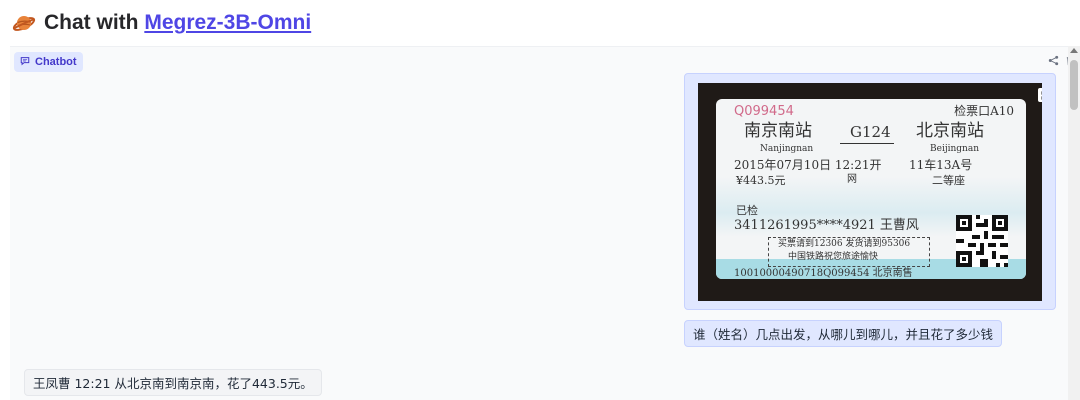 The height and width of the screenshot is (400, 1080). I want to click on ticket-date-time: 2015年07月10日 12:21开, so click(808, 165).